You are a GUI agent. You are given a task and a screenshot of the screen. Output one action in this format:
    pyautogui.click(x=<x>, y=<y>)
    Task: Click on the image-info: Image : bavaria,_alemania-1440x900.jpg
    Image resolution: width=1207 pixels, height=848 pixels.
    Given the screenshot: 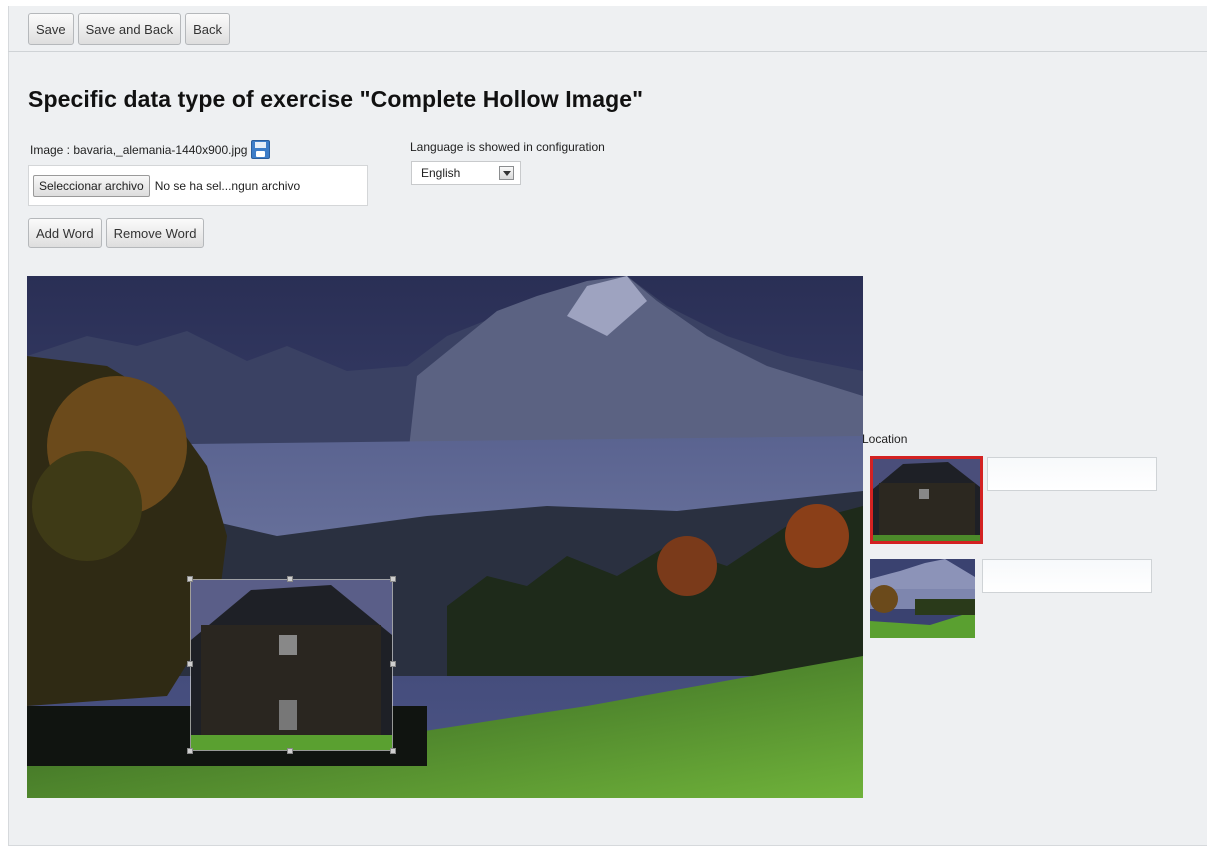 What is the action you would take?
    pyautogui.click(x=150, y=149)
    